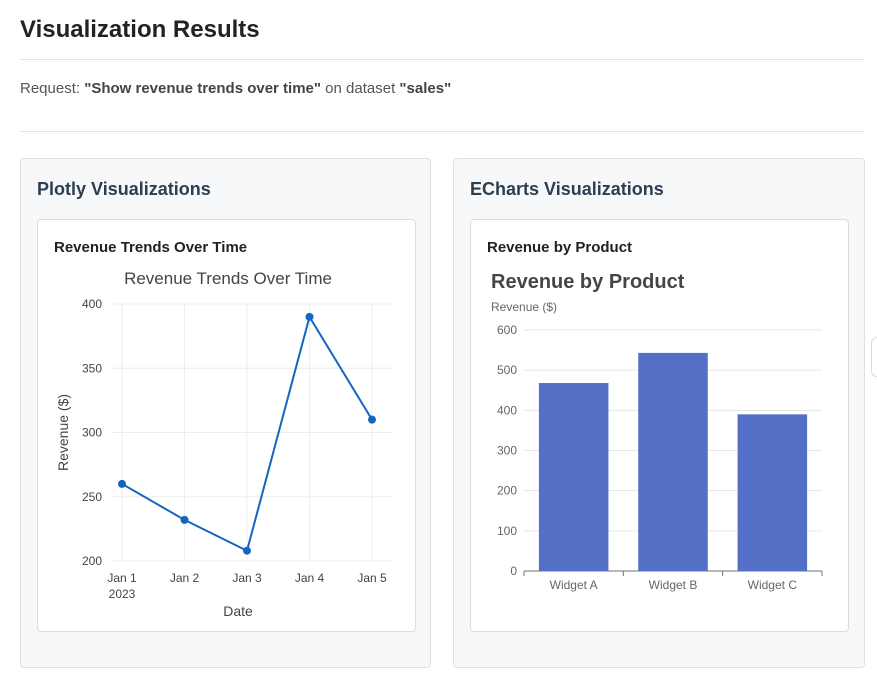  What do you see at coordinates (874, 357) in the screenshot?
I see `side-panel-tab` at bounding box center [874, 357].